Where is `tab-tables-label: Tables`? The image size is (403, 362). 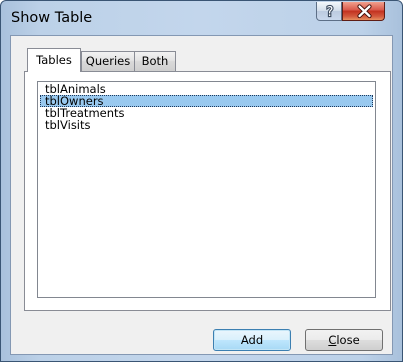 tab-tables-label: Tables is located at coordinates (54, 60).